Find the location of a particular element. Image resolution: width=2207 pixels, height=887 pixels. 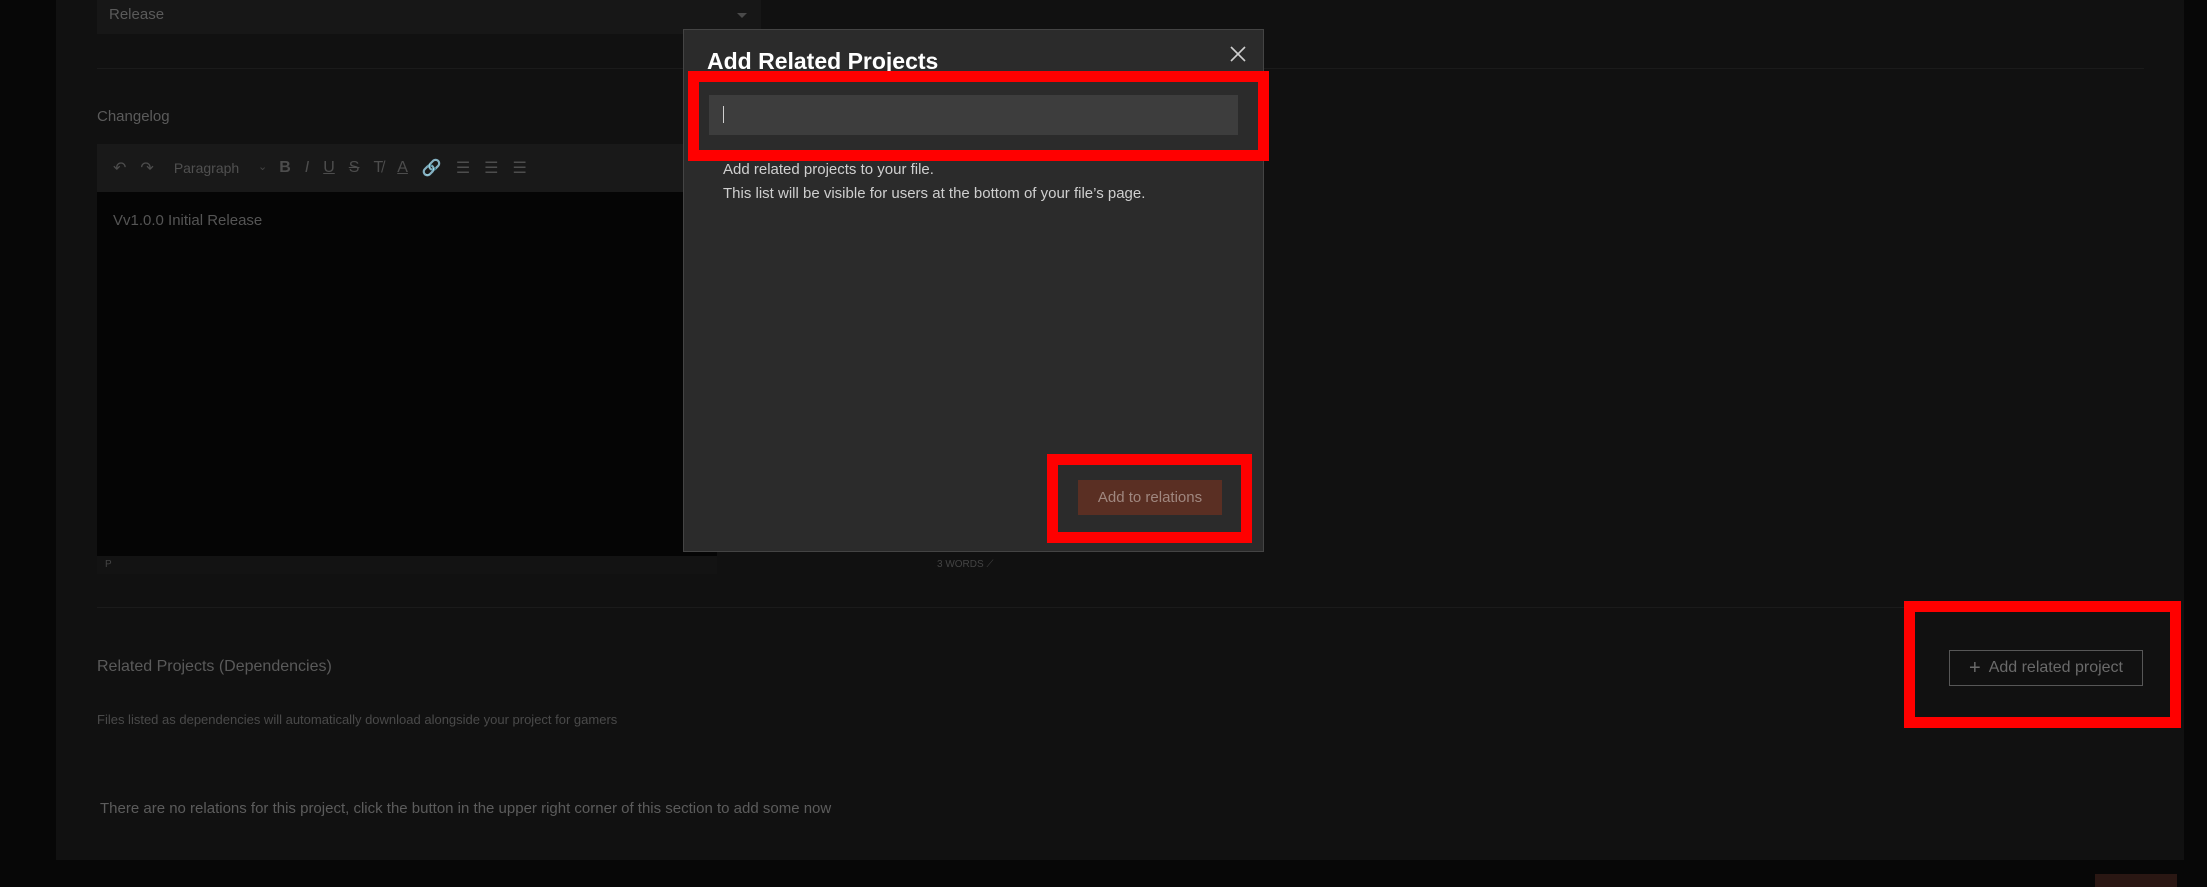

align-center-icon: ☰ is located at coordinates (491, 168).